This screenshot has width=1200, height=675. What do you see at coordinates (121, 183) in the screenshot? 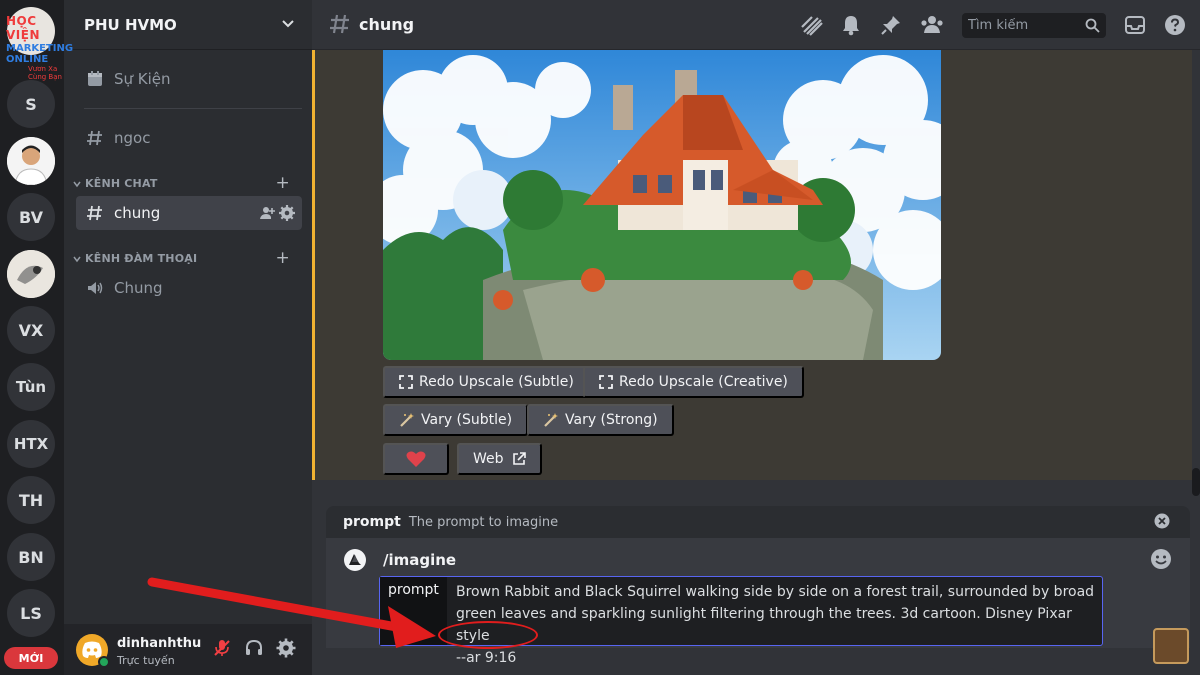
I see `category-label: KÊNH CHAT` at bounding box center [121, 183].